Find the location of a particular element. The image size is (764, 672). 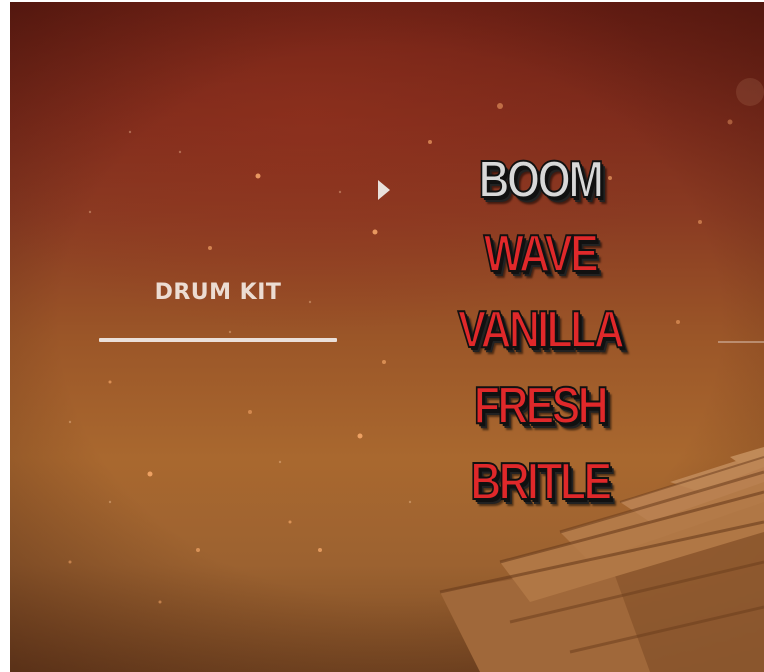

drum-kit-underline is located at coordinates (218, 340).